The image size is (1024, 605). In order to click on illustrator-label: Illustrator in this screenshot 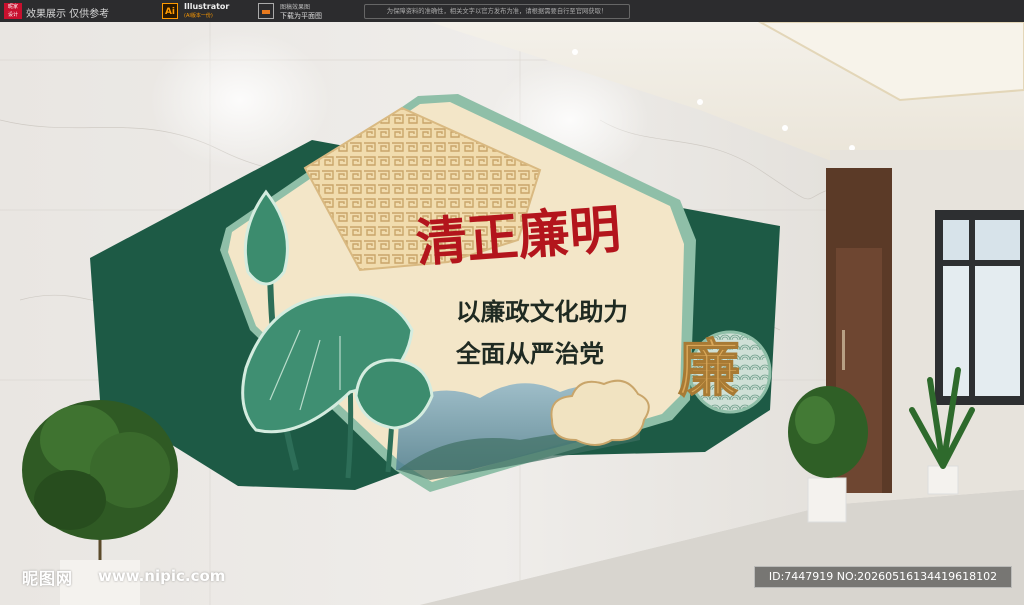, I will do `click(207, 6)`.